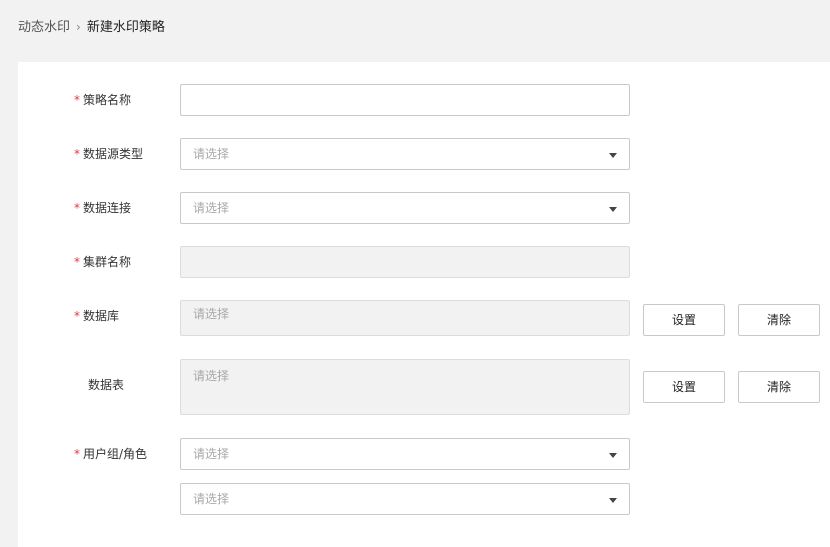  Describe the element at coordinates (405, 454) in the screenshot. I see `user-group-select: 请选择` at that location.